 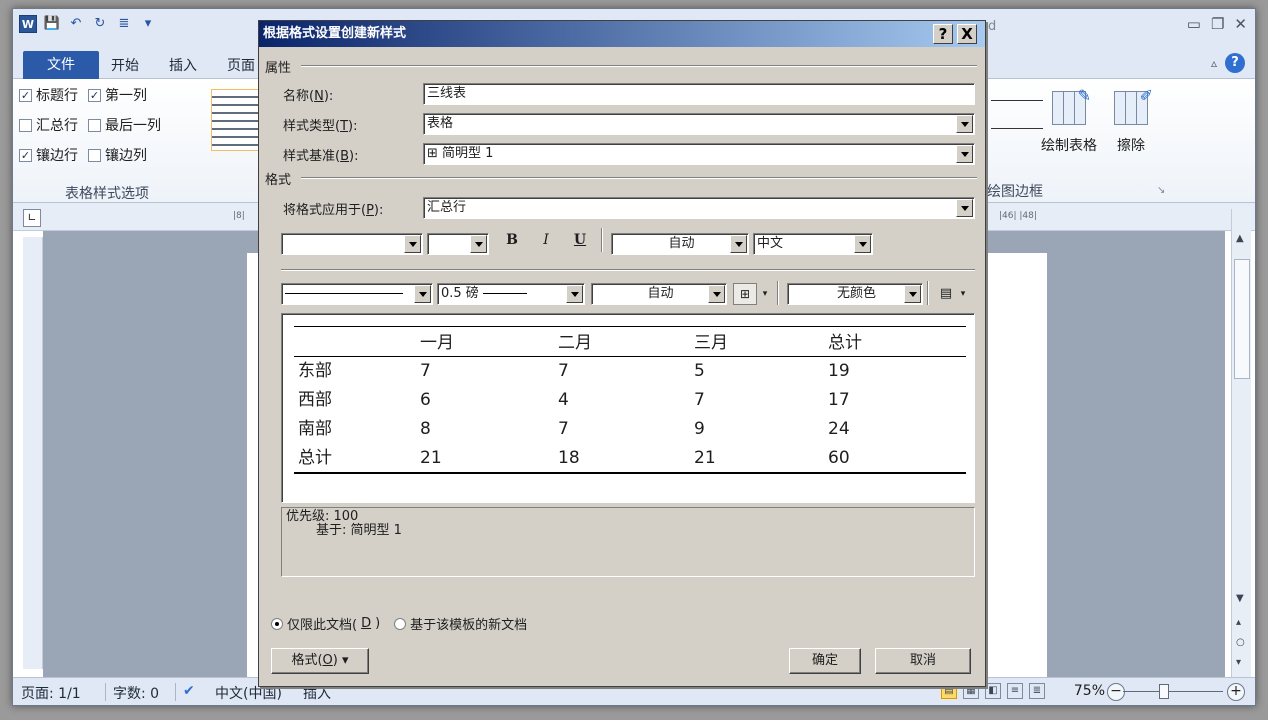 I want to click on font-color-select: 自动, so click(x=680, y=244).